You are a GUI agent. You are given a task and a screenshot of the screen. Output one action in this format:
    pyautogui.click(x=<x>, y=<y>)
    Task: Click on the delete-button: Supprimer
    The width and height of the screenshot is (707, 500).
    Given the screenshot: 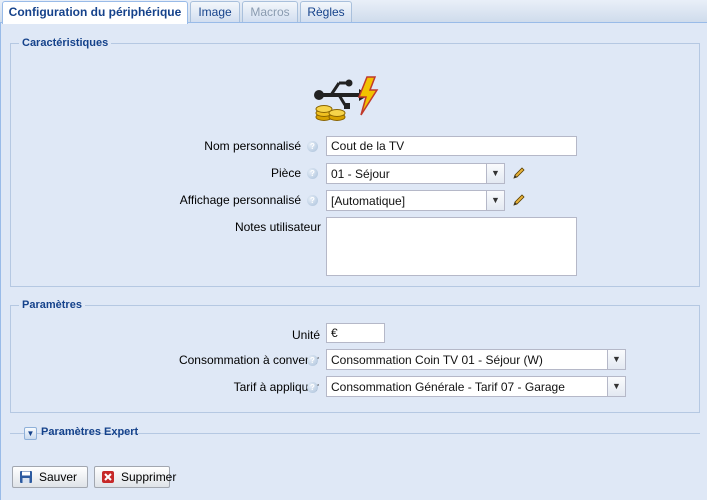 What is the action you would take?
    pyautogui.click(x=135, y=477)
    